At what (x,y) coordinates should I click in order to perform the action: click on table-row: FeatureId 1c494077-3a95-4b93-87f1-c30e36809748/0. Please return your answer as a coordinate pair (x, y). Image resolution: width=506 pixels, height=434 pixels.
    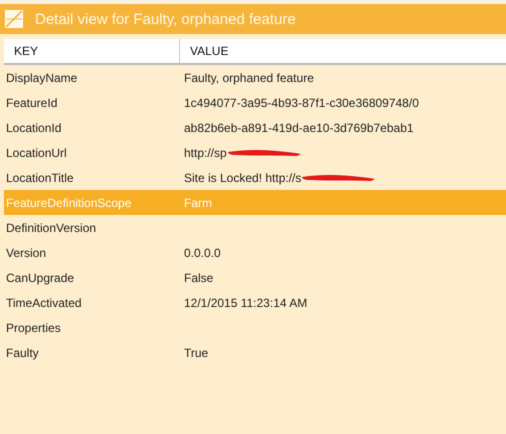
    Looking at the image, I should click on (255, 102).